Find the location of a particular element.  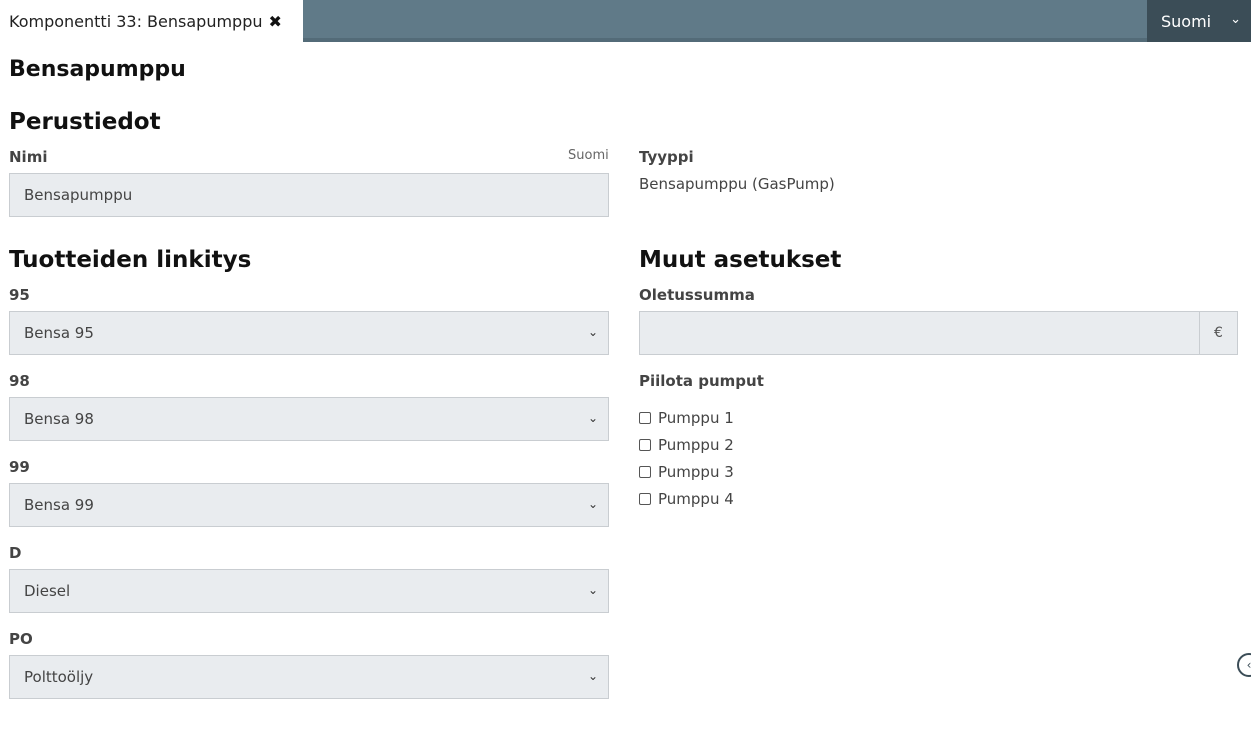

other-settings-heading: Muut asetukset is located at coordinates (740, 260).